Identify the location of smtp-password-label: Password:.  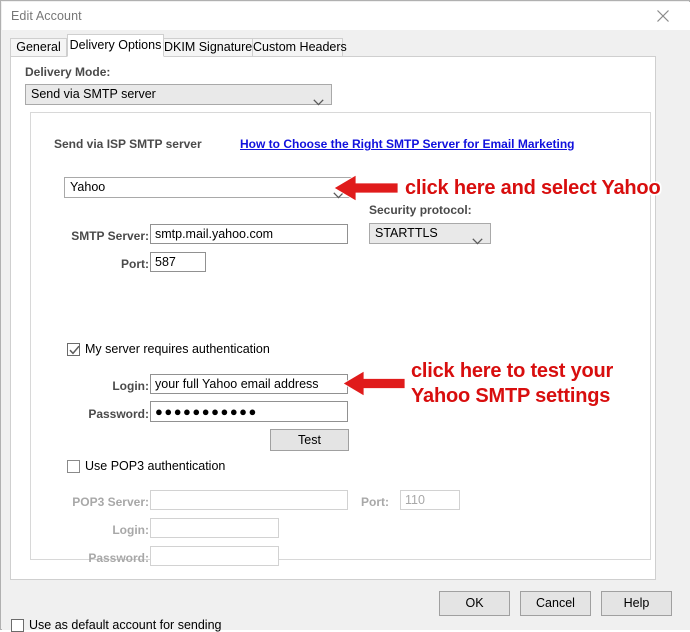
(118, 414).